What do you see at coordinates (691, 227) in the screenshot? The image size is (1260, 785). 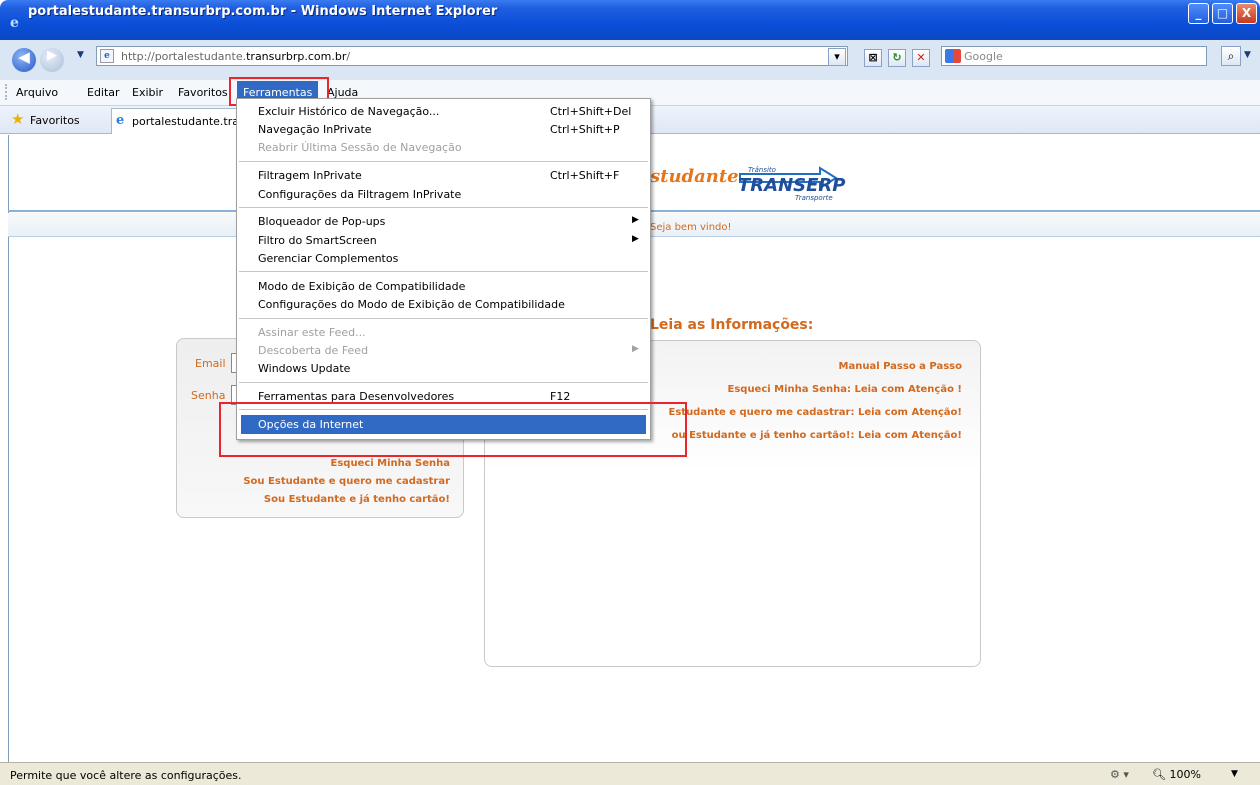 I see `welcome-text: Seja bem vindo!` at bounding box center [691, 227].